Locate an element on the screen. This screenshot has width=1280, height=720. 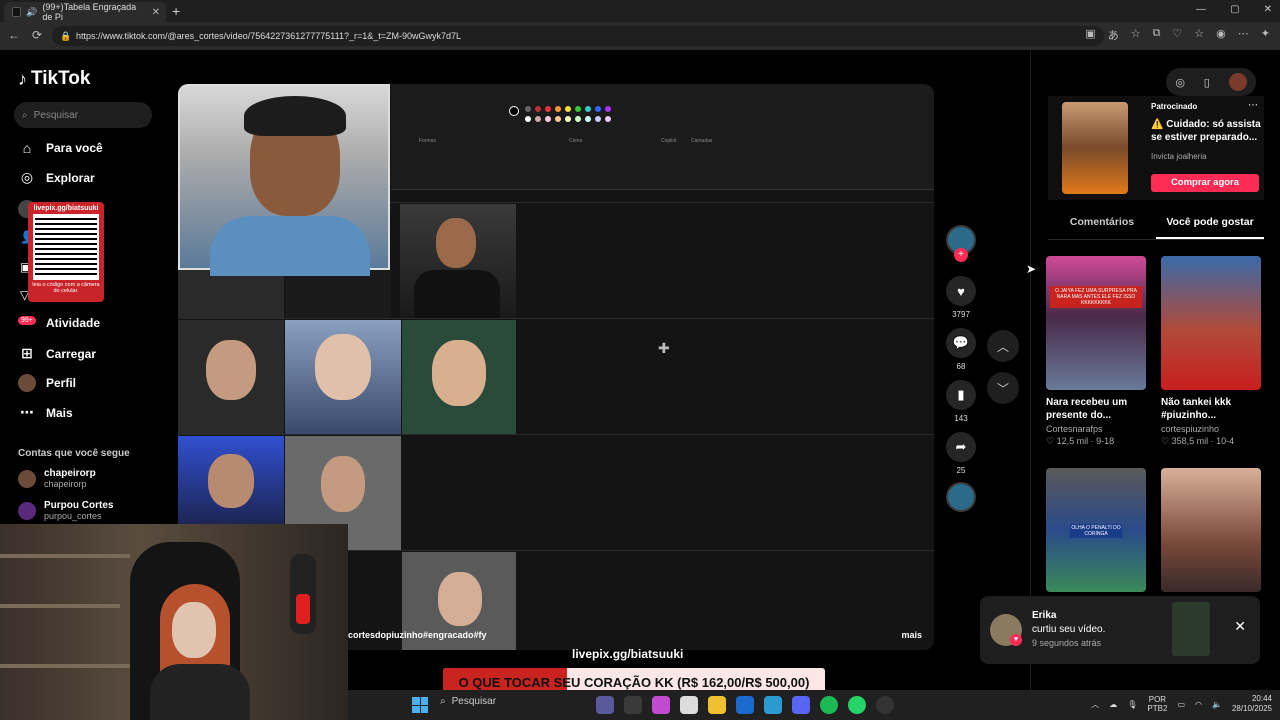
windows-start-icon is located at coordinates (420, 705).